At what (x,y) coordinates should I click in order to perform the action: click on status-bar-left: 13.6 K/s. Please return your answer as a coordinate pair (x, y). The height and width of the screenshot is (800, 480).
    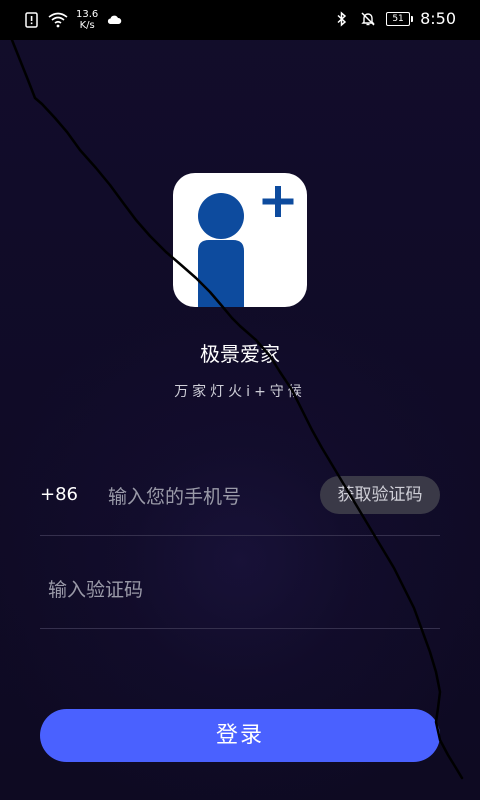
    Looking at the image, I should click on (73, 20).